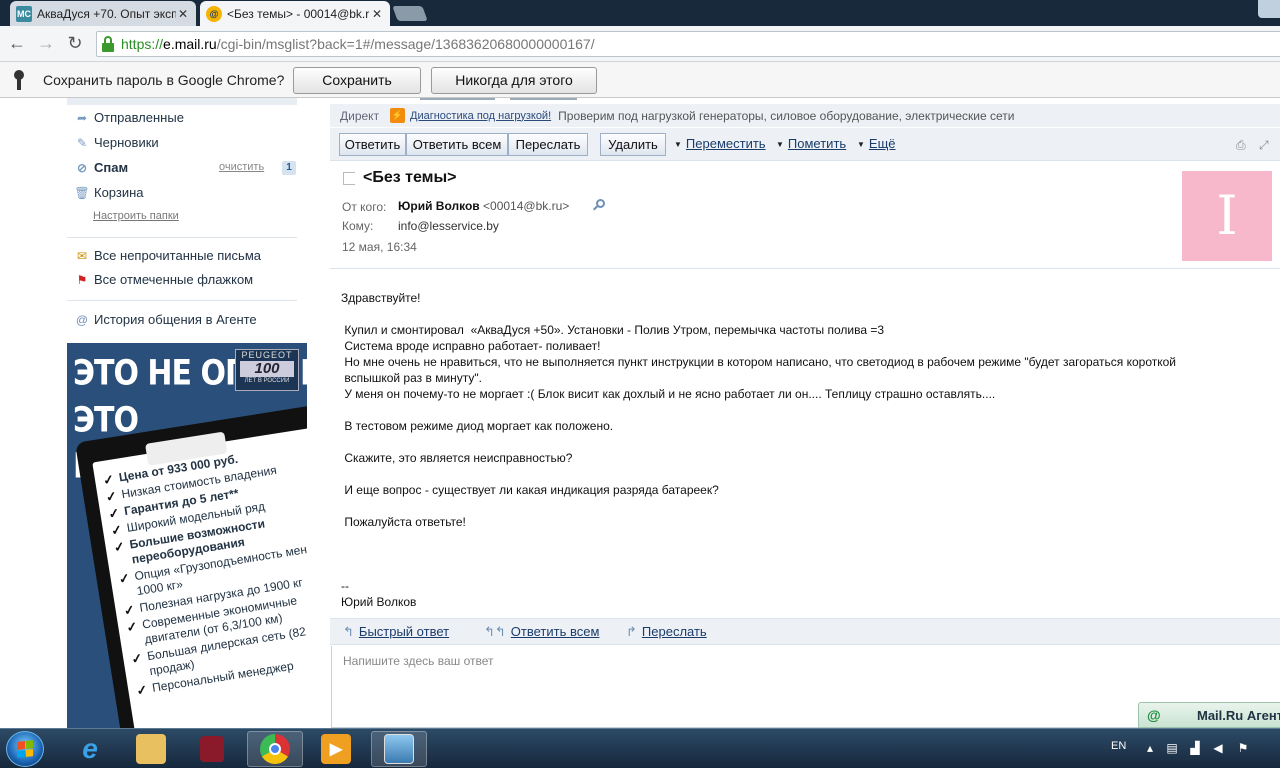  I want to click on message-date: 12 мая, 16:34, so click(379, 247).